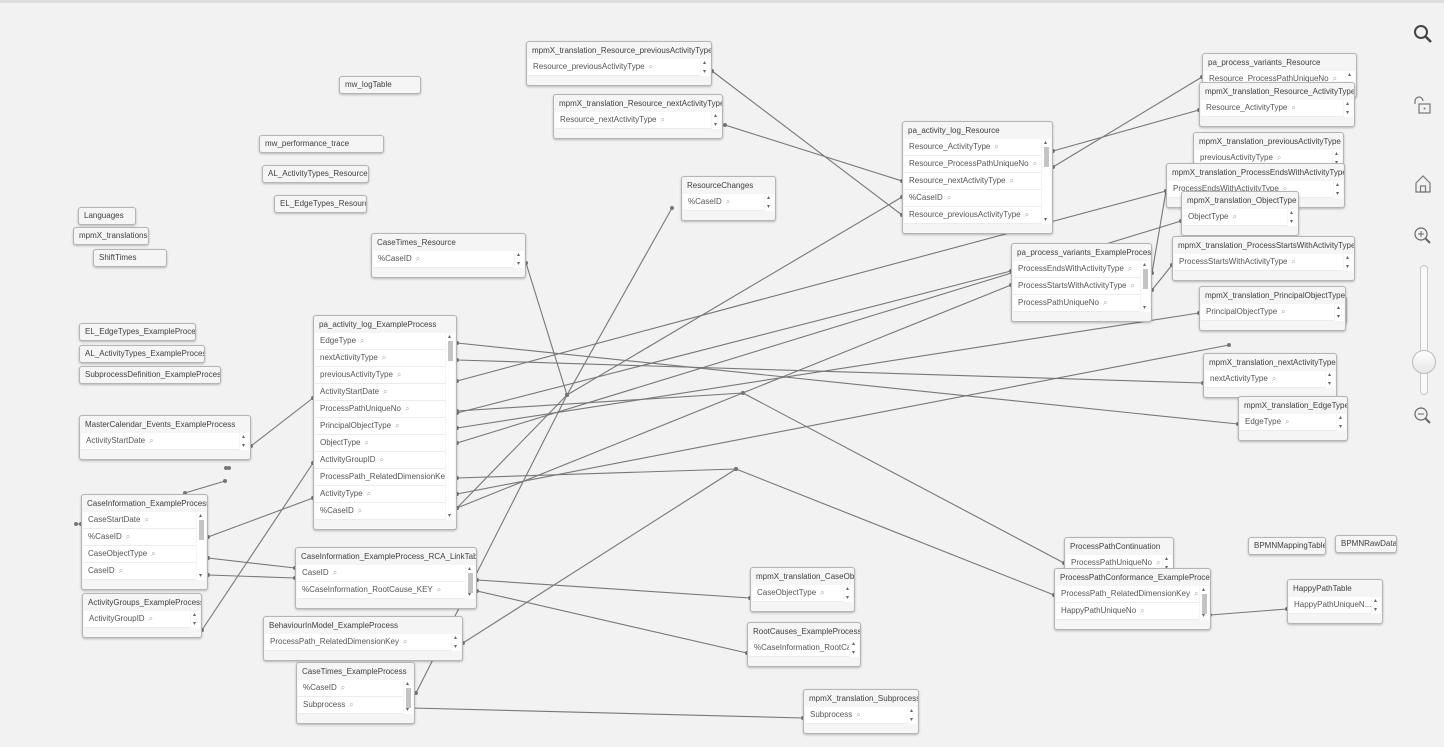  Describe the element at coordinates (1267, 312) in the screenshot. I see `field-row: PrincipalObjectType ⌕` at that location.